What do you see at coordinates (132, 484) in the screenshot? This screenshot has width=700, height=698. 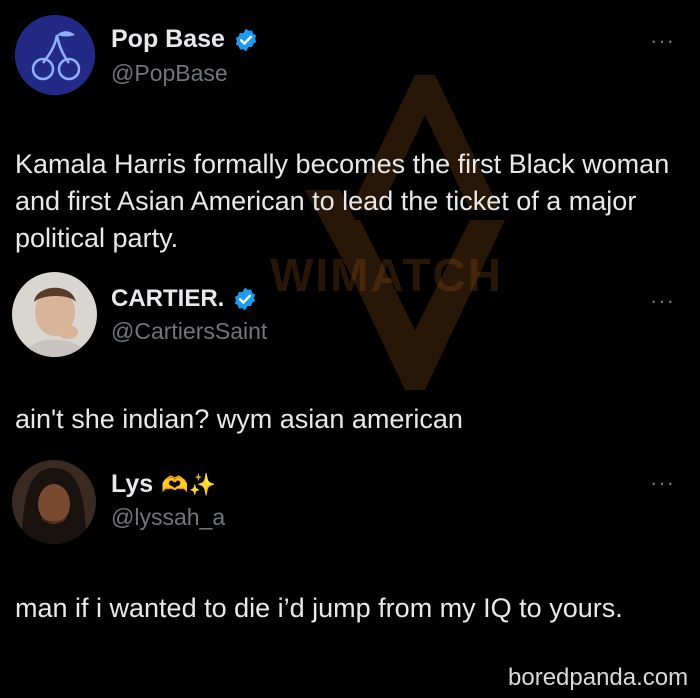 I see `display-name: Lys` at bounding box center [132, 484].